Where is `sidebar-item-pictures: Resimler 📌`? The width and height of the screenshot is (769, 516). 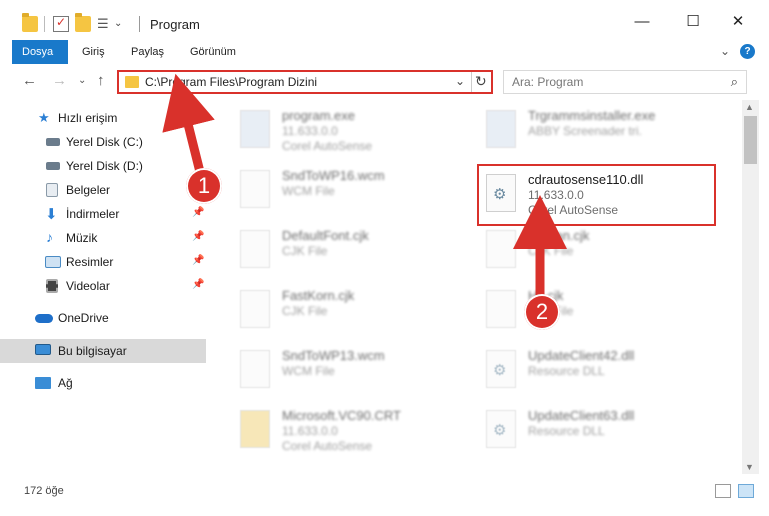 sidebar-item-pictures: Resimler 📌 is located at coordinates (103, 262).